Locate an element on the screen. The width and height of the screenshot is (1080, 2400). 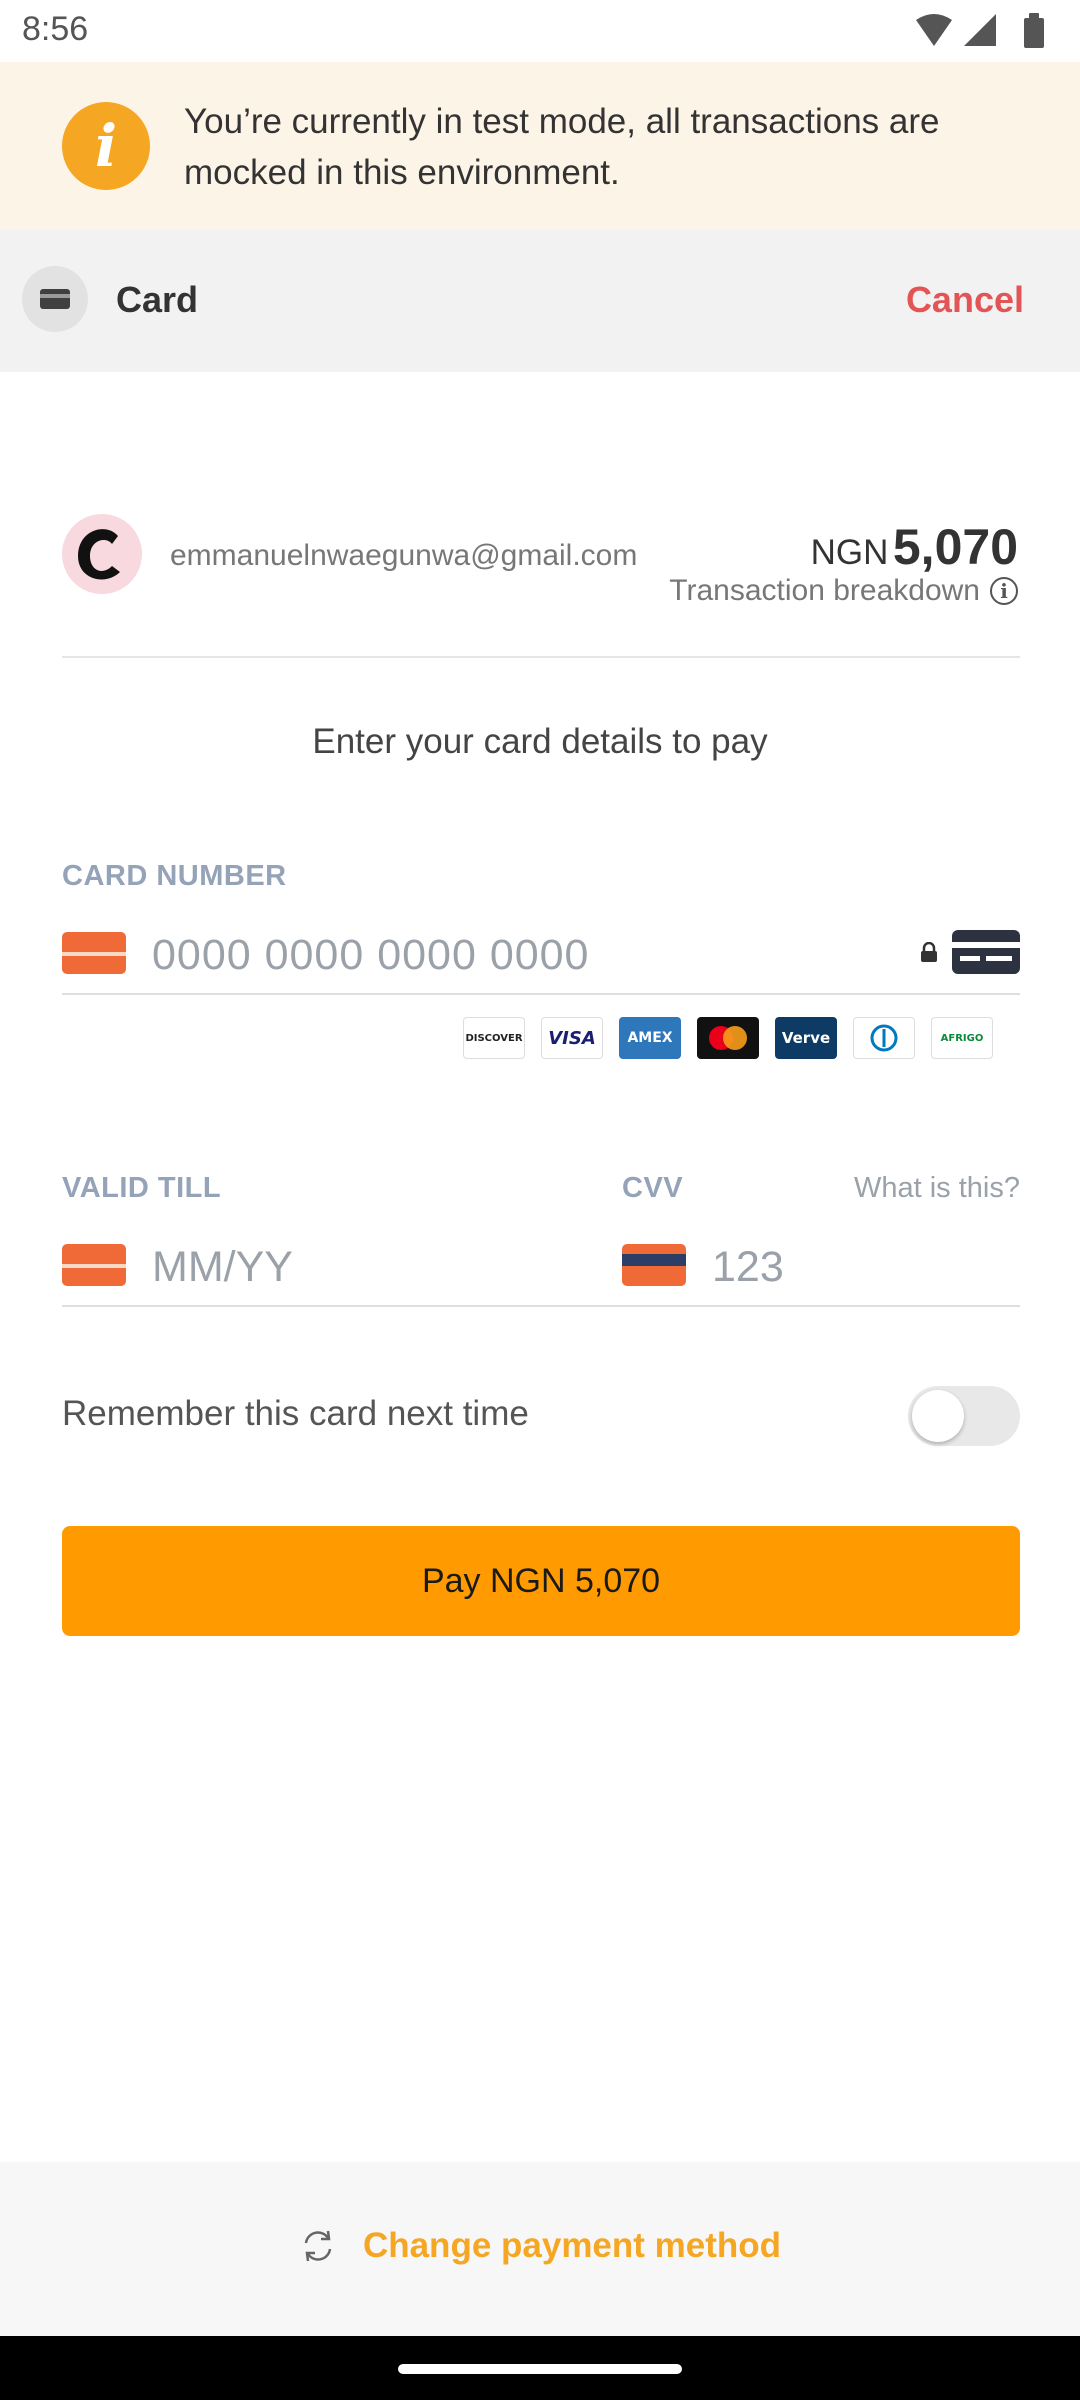
signal-icon is located at coordinates (980, 30).